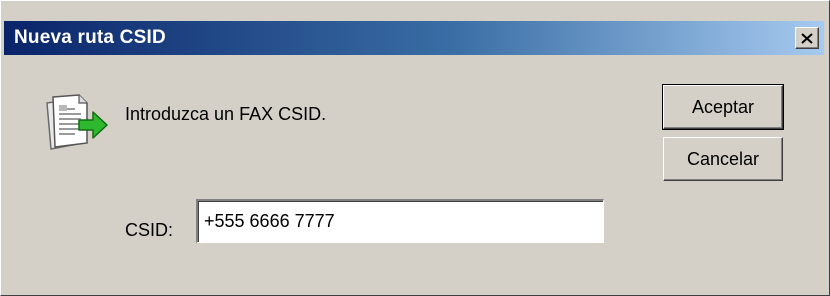  I want to click on prompt-text: Introduzca un FAX CSID., so click(226, 114).